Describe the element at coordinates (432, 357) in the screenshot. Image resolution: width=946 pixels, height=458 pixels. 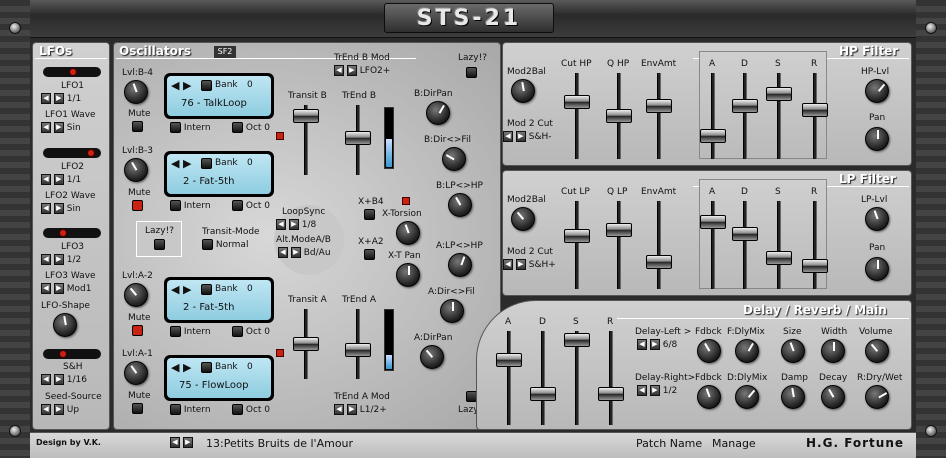
I see `a-dirpan-knob` at that location.